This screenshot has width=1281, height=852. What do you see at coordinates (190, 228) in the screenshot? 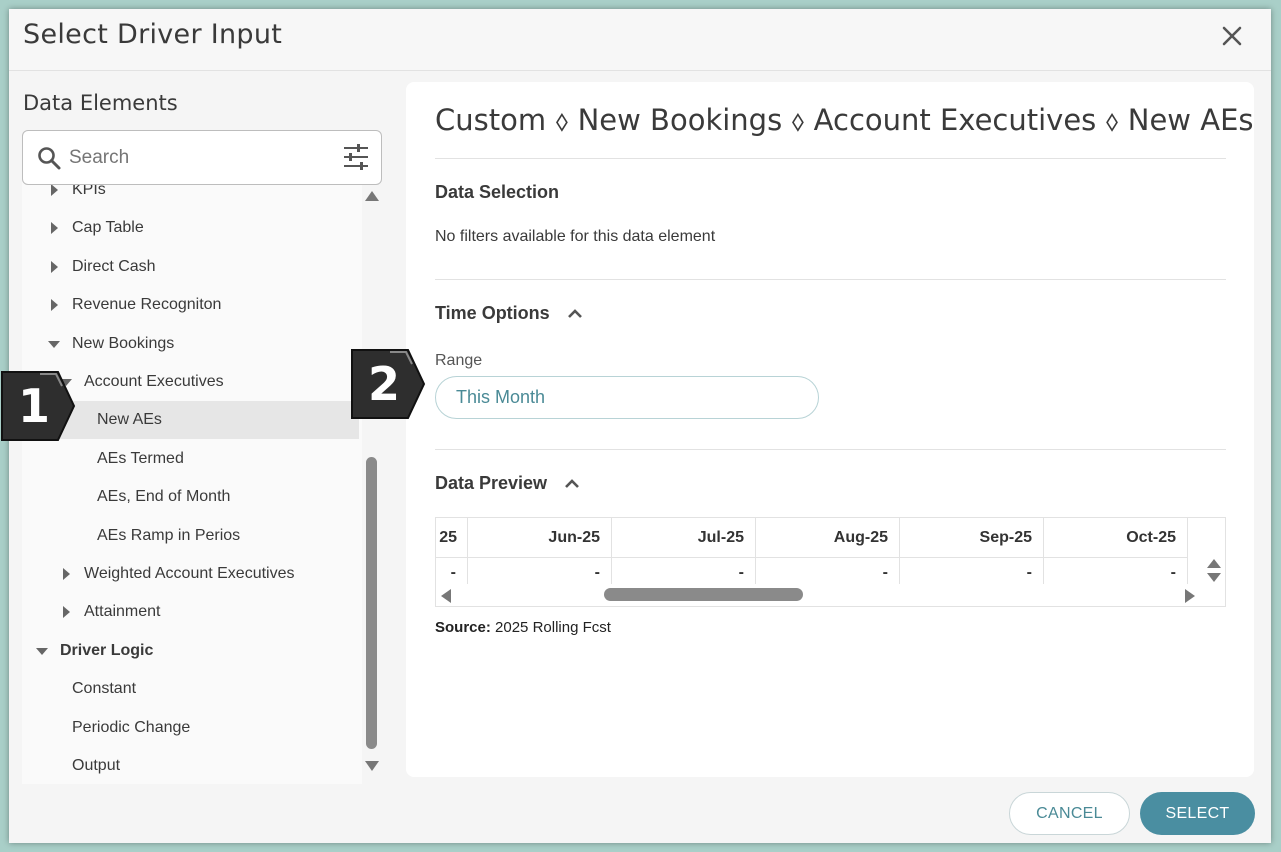
I see `tree-item: Cap Table` at bounding box center [190, 228].